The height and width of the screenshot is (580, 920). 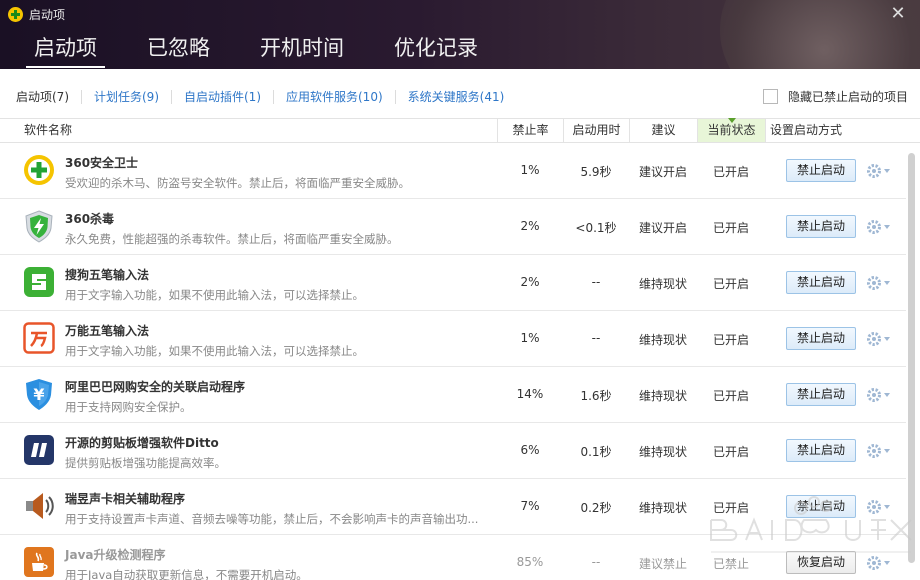 What do you see at coordinates (730, 564) in the screenshot?
I see `item-state: 已禁止` at bounding box center [730, 564].